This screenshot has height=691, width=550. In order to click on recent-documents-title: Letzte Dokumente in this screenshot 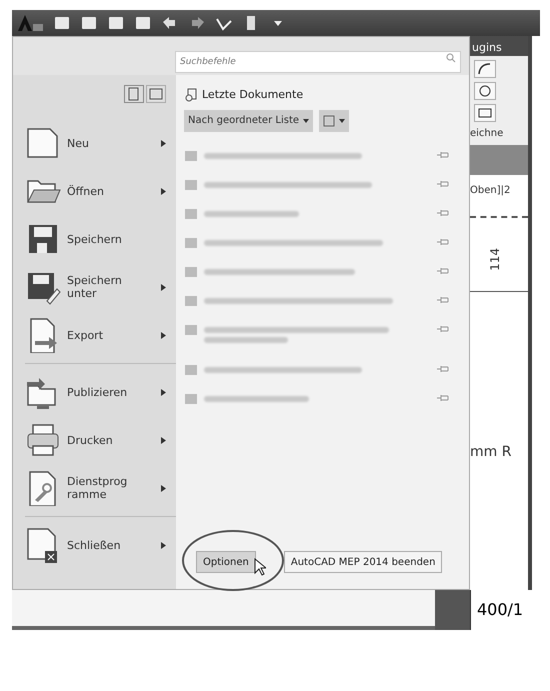, I will do `click(253, 95)`.